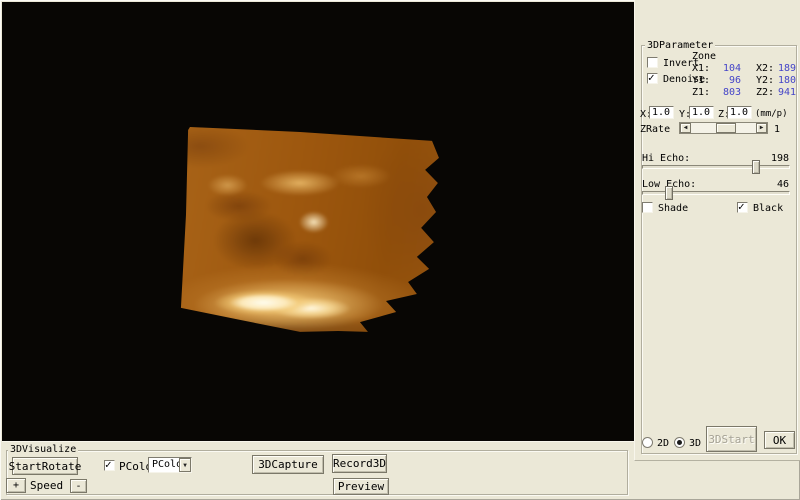 The width and height of the screenshot is (800, 500). What do you see at coordinates (655, 129) in the screenshot?
I see `zrate-label: ZRate` at bounding box center [655, 129].